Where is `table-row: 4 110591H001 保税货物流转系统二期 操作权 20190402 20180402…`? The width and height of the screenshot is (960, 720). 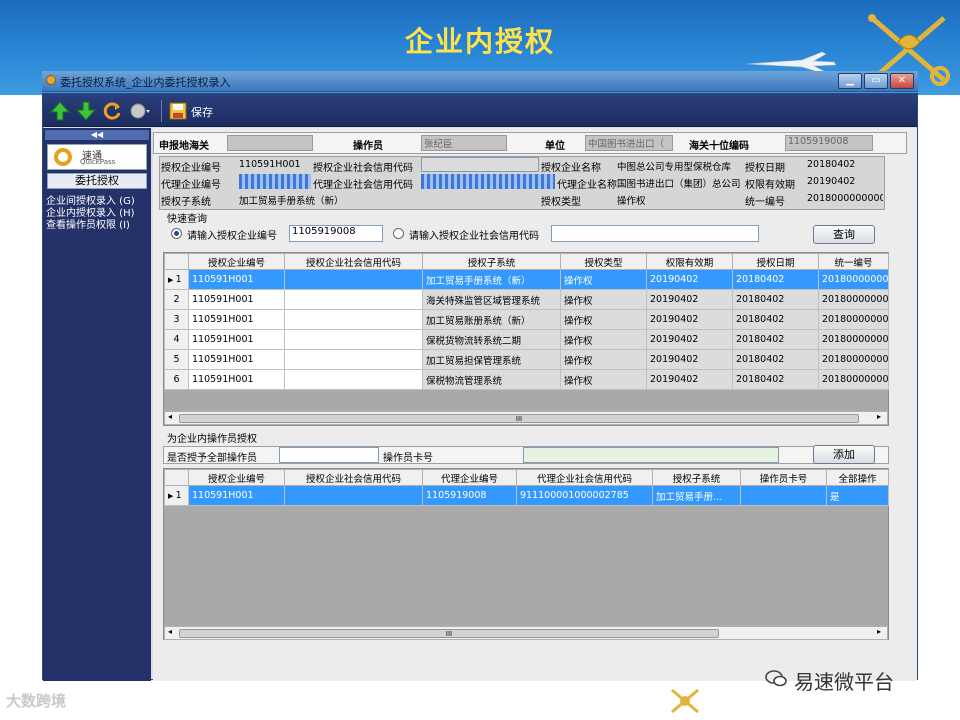 table-row: 4 110591H001 保税货物流转系统二期 操作权 20190402 20180402… is located at coordinates (526, 339).